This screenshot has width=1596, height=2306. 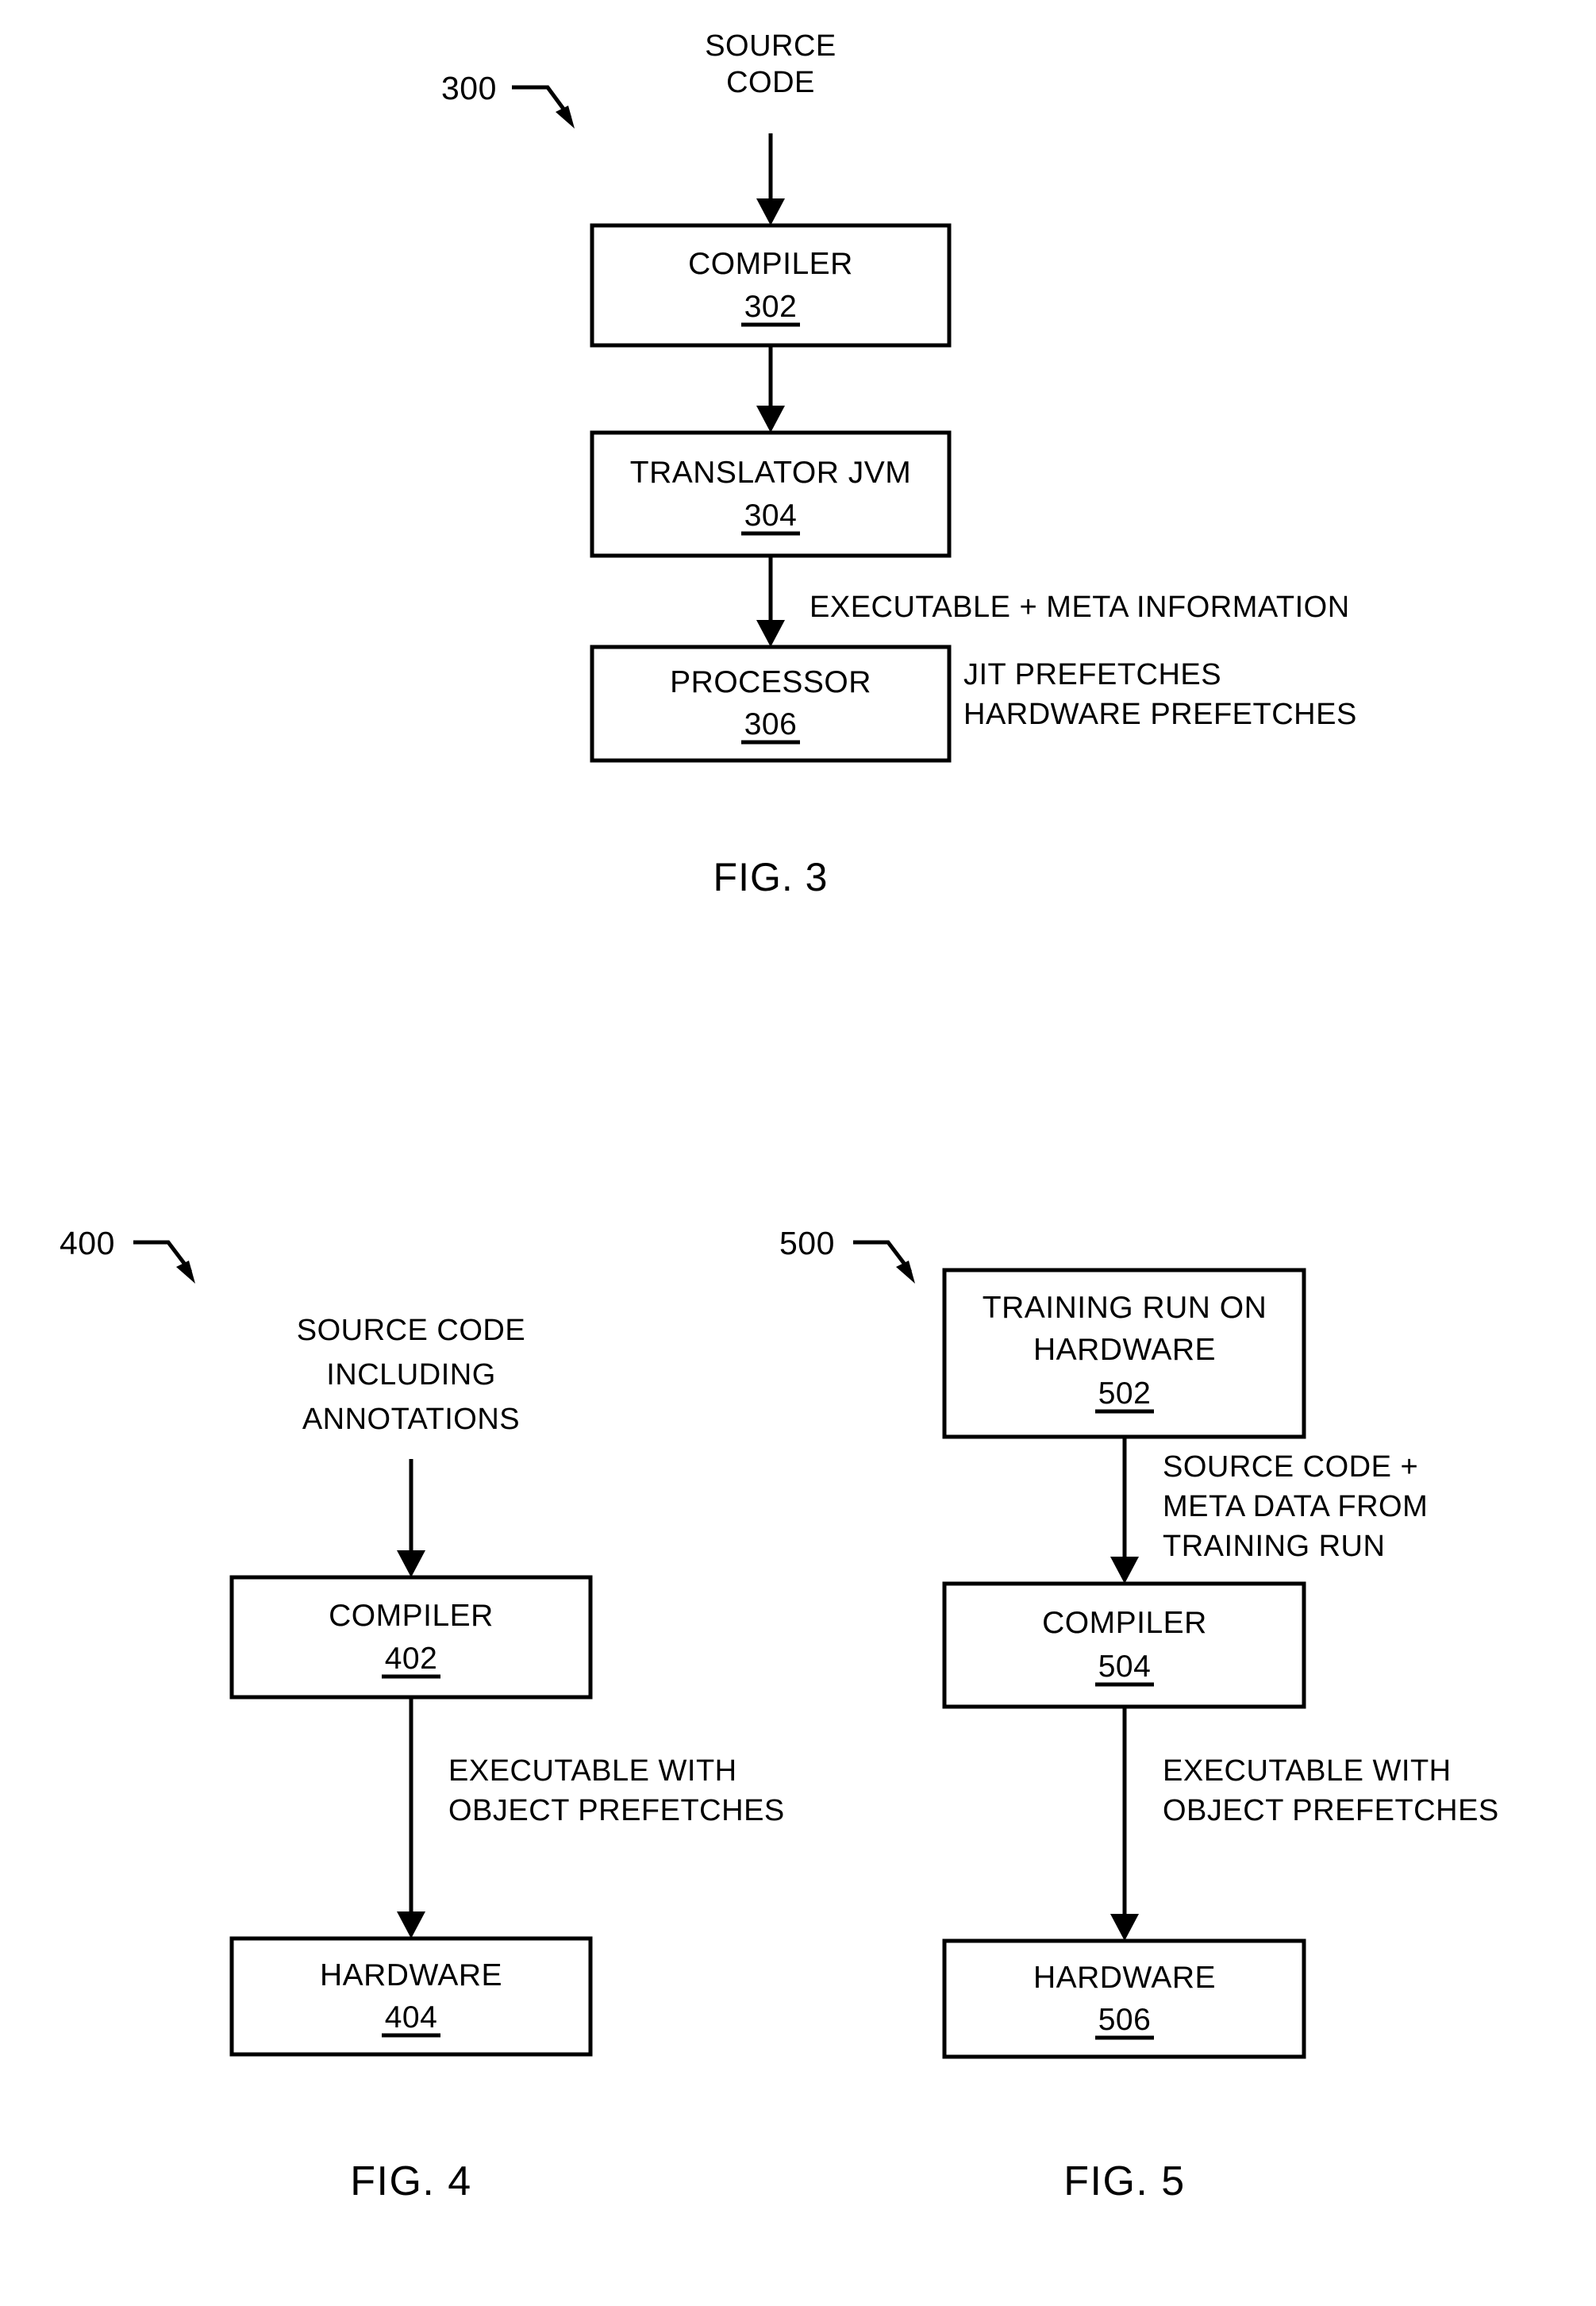 What do you see at coordinates (771, 704) in the screenshot?
I see `fig3-box-processor: PROCESSOR 306` at bounding box center [771, 704].